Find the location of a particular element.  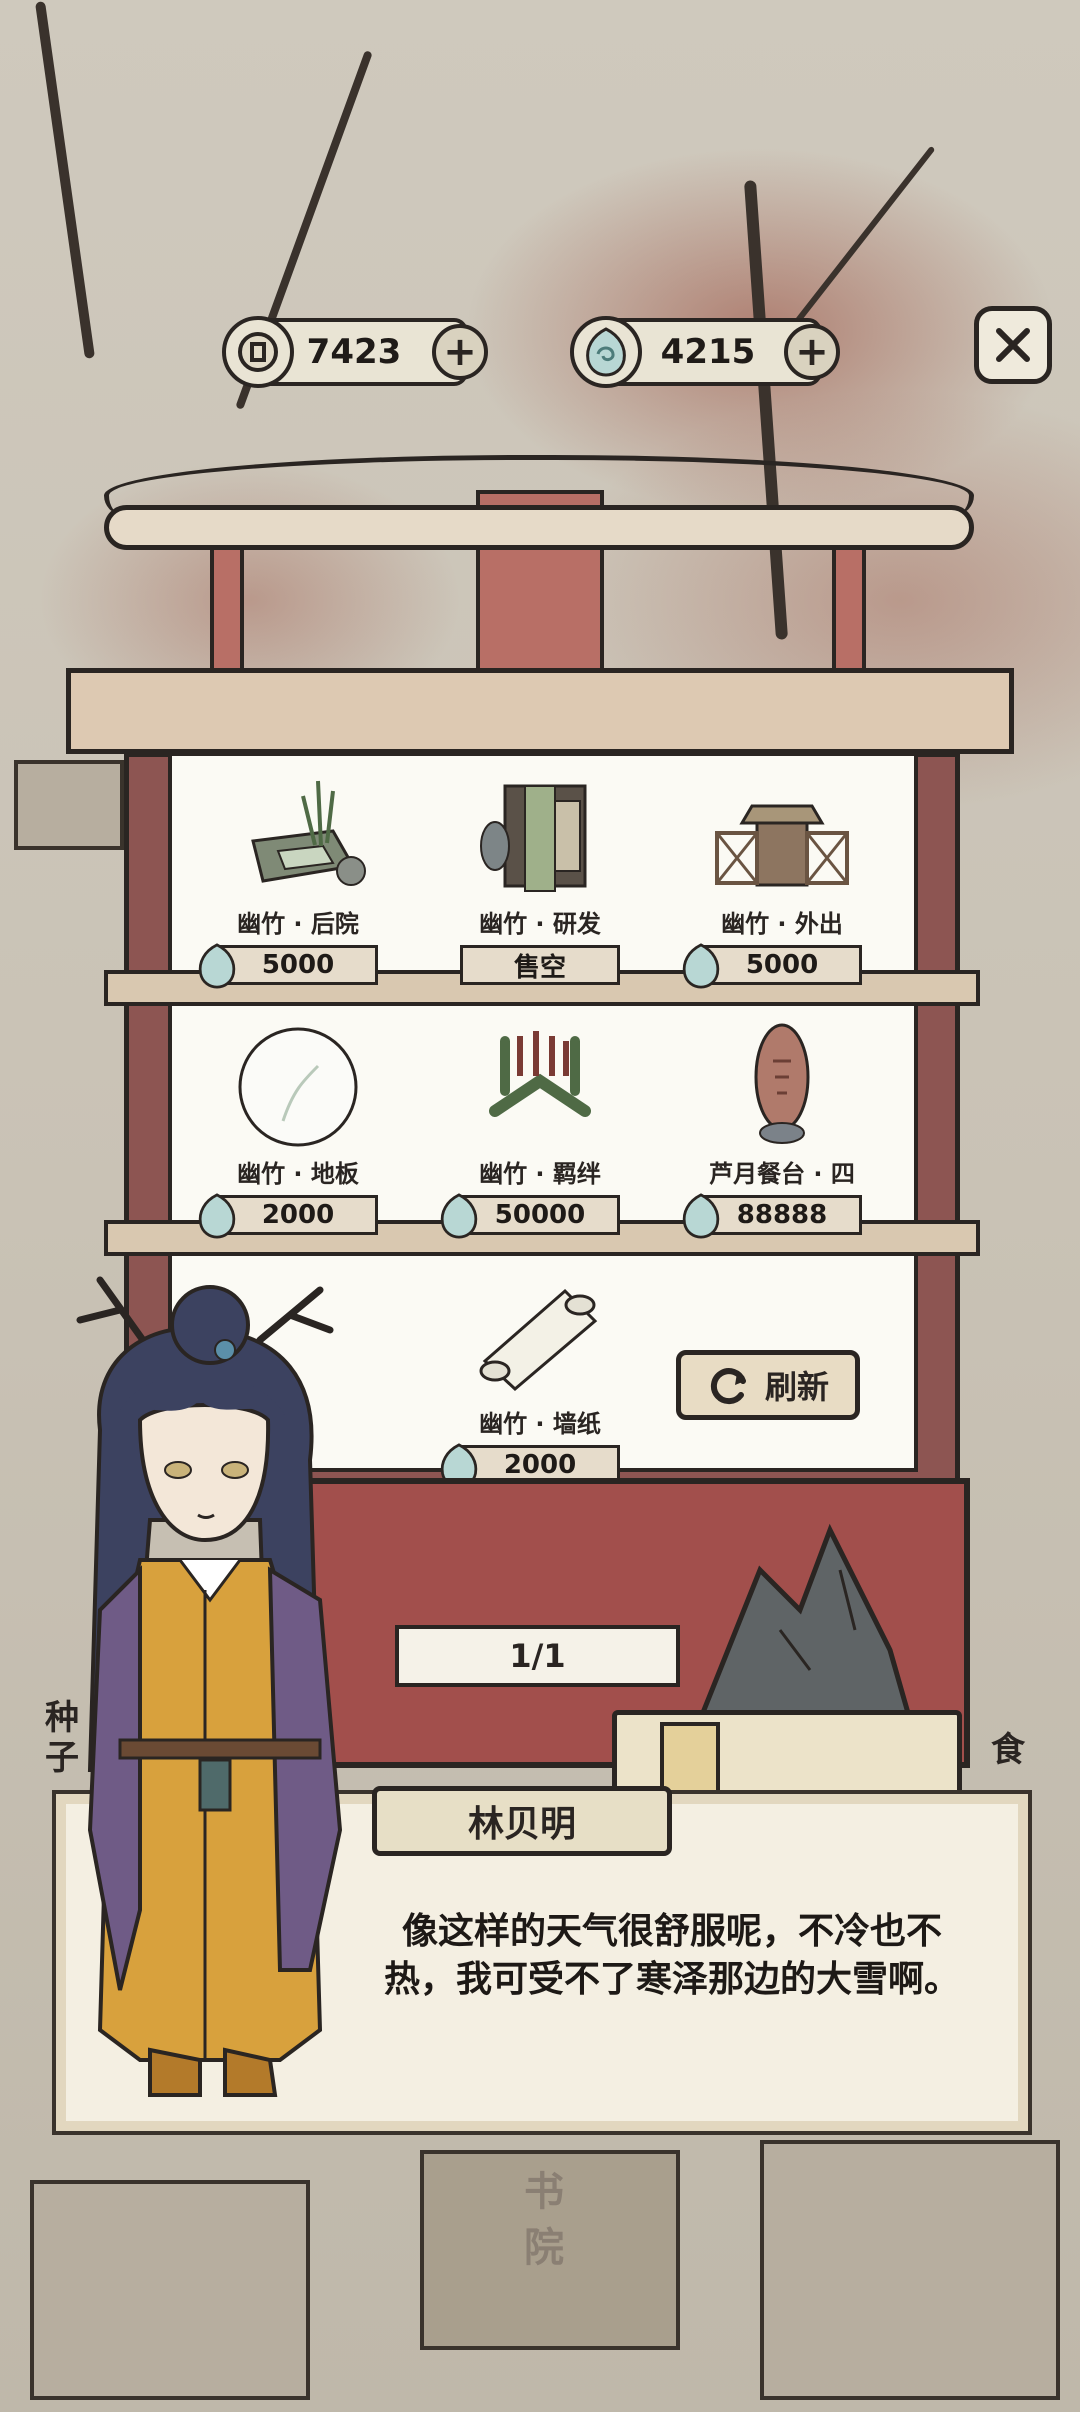

floor-art is located at coordinates (298, 1085).